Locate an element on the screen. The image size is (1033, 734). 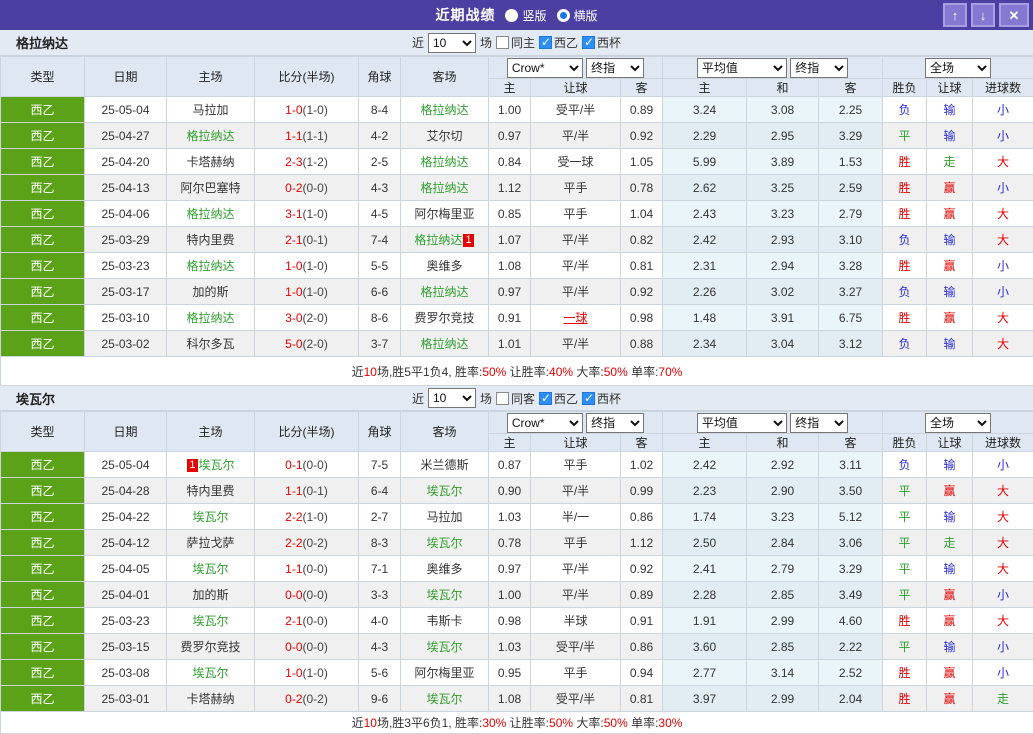
handicap-value: 平/半 is located at coordinates (575, 136).